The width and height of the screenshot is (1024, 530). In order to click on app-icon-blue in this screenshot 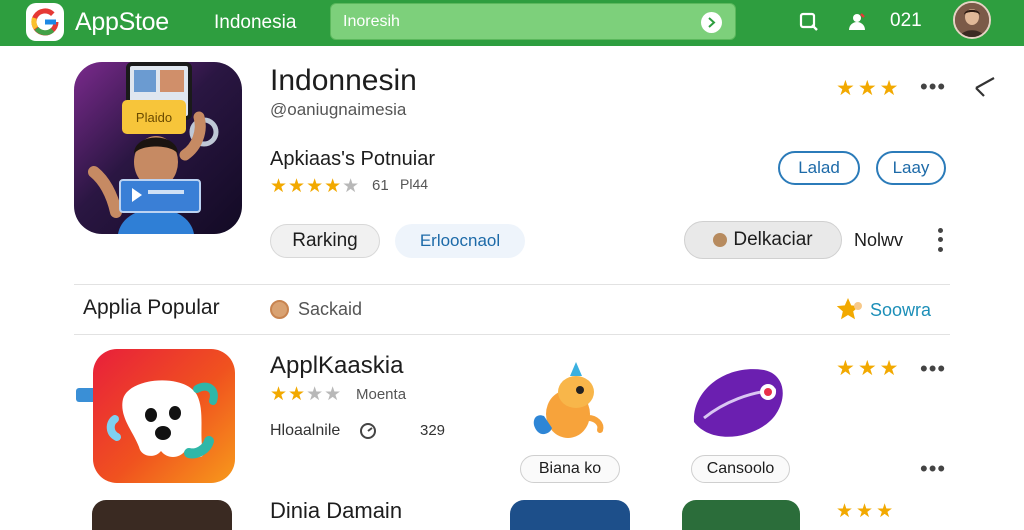, I will do `click(570, 515)`.